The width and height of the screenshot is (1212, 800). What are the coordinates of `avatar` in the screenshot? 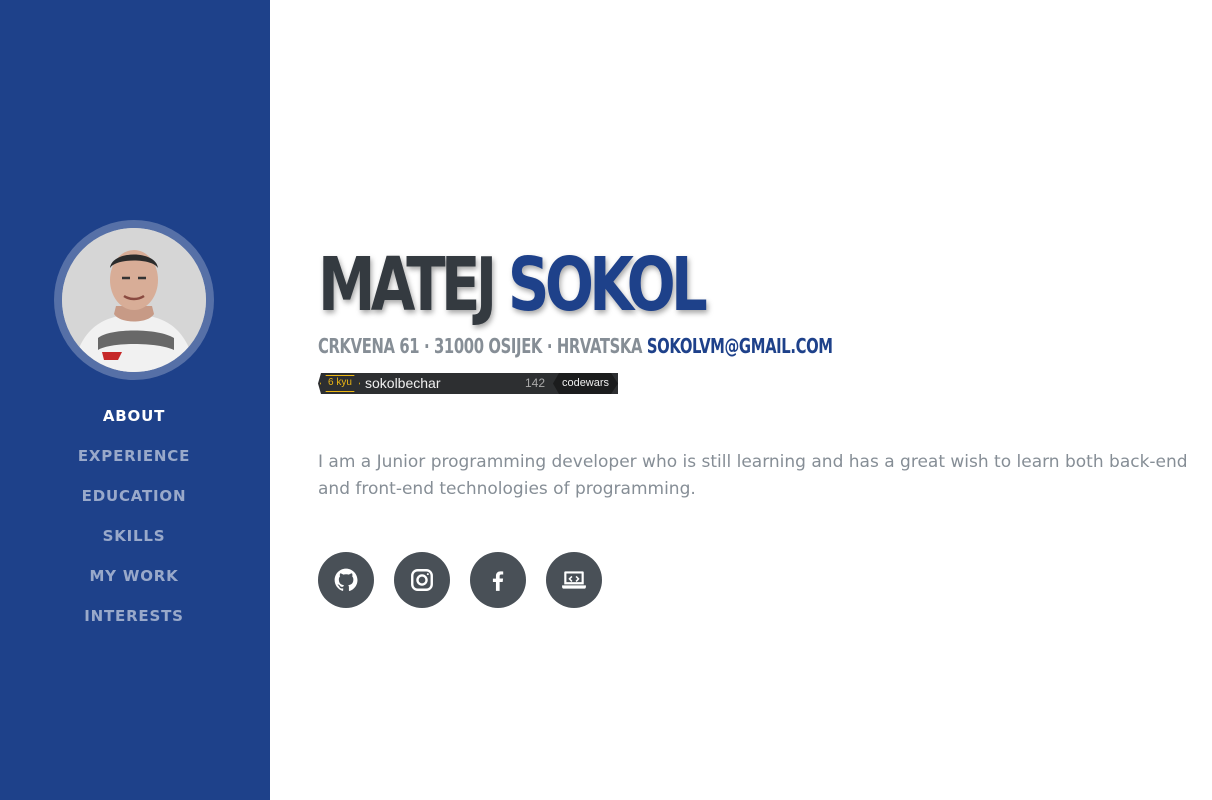 It's located at (134, 300).